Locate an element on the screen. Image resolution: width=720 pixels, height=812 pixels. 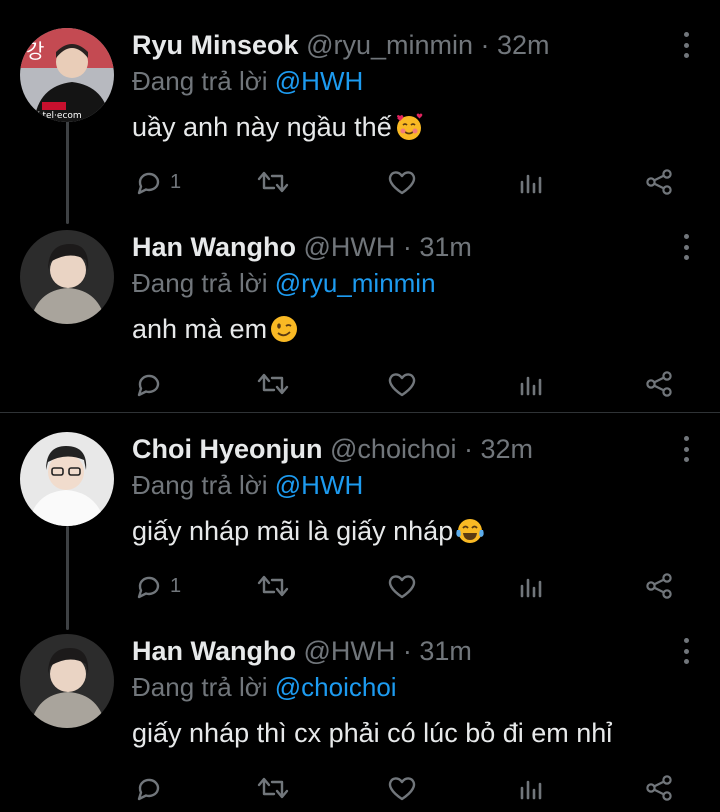
winking-face-icon is located at coordinates (284, 329).